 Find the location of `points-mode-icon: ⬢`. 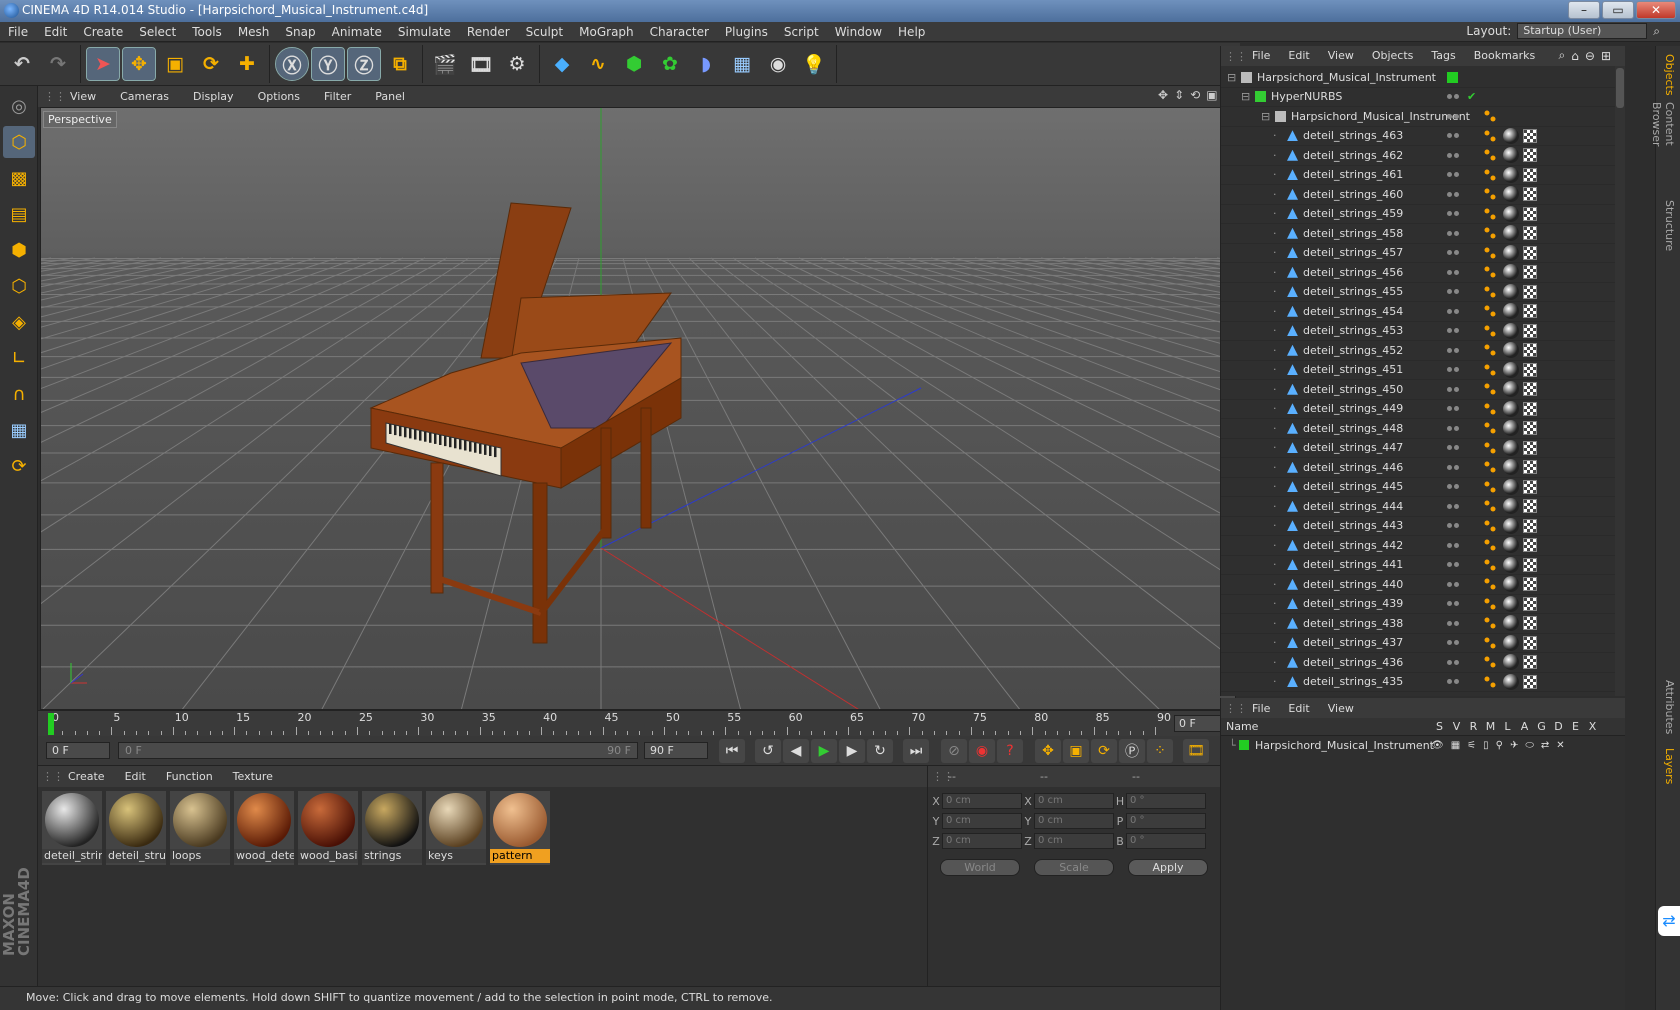

points-mode-icon: ⬢ is located at coordinates (19, 250).